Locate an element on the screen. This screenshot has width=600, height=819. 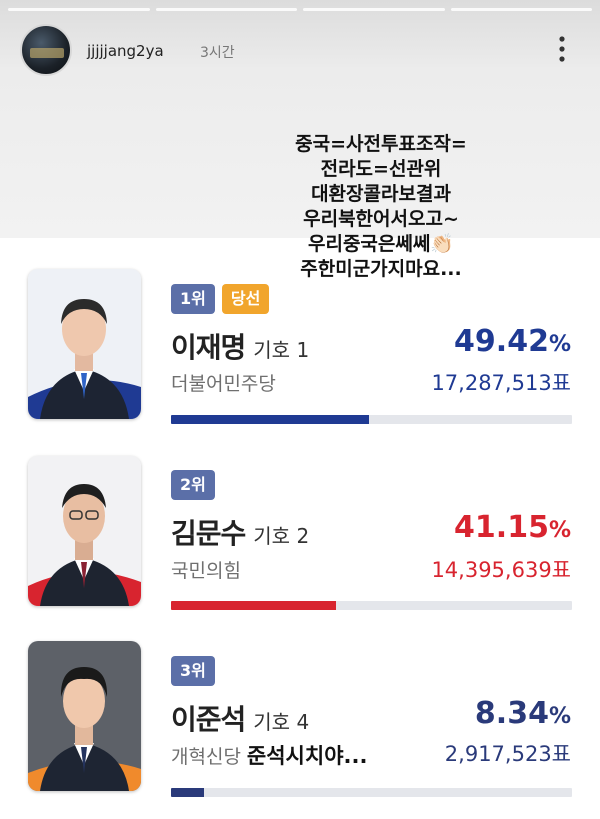
badge-row: 3위 is located at coordinates (193, 671).